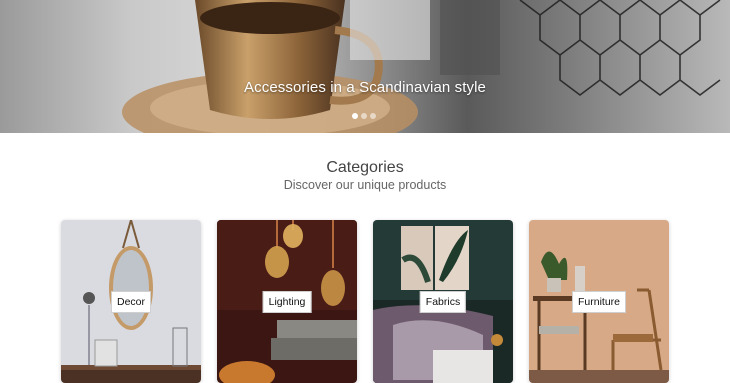 Image resolution: width=730 pixels, height=383 pixels. I want to click on hero-caption: Accessories in a Scandinavian style, so click(365, 87).